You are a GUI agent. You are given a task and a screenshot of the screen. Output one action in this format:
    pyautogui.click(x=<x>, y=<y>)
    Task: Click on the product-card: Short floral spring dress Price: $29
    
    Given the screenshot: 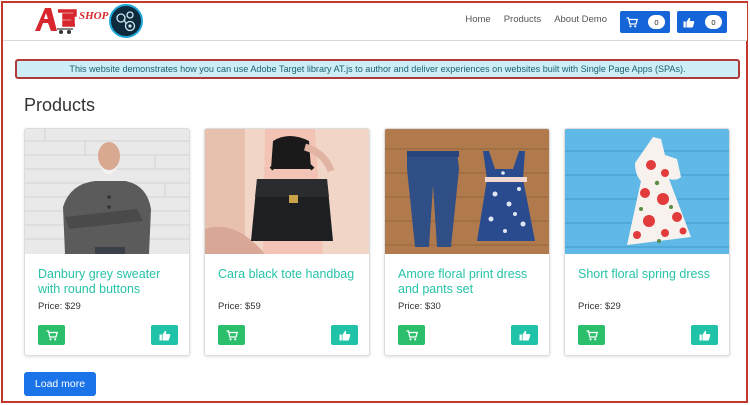 What is the action you would take?
    pyautogui.click(x=647, y=242)
    